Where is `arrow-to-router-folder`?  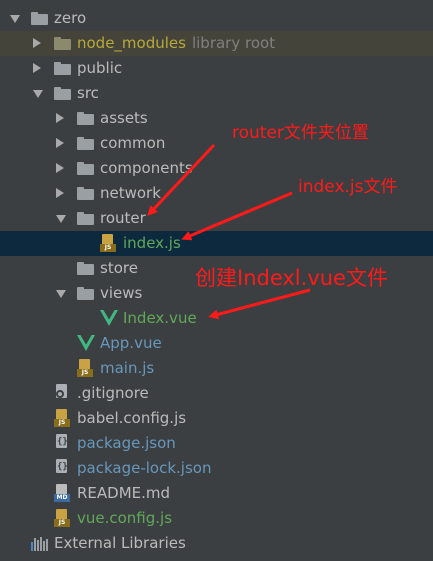 arrow-to-router-folder is located at coordinates (181, 179).